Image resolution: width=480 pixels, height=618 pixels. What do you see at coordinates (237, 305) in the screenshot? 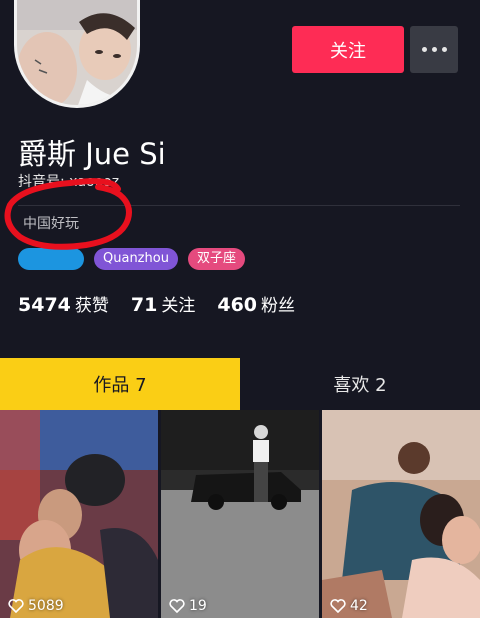
I see `stat-followers-count: 460` at bounding box center [237, 305].